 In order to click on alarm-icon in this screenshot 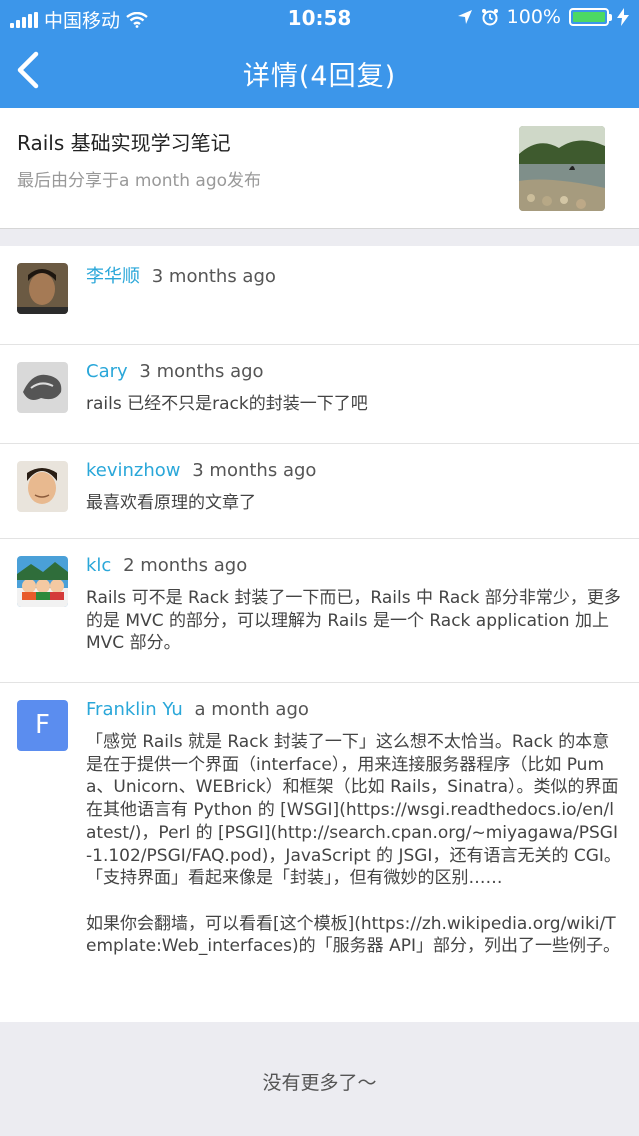, I will do `click(489, 17)`.